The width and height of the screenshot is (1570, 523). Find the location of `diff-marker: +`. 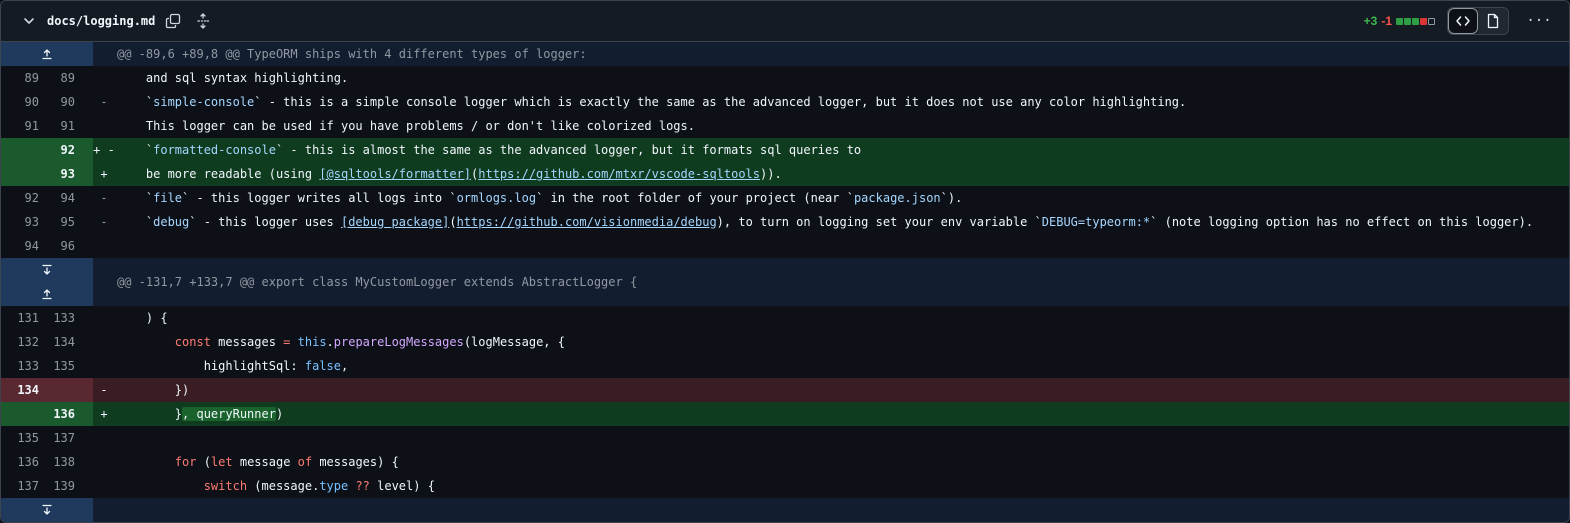

diff-marker: + is located at coordinates (104, 174).